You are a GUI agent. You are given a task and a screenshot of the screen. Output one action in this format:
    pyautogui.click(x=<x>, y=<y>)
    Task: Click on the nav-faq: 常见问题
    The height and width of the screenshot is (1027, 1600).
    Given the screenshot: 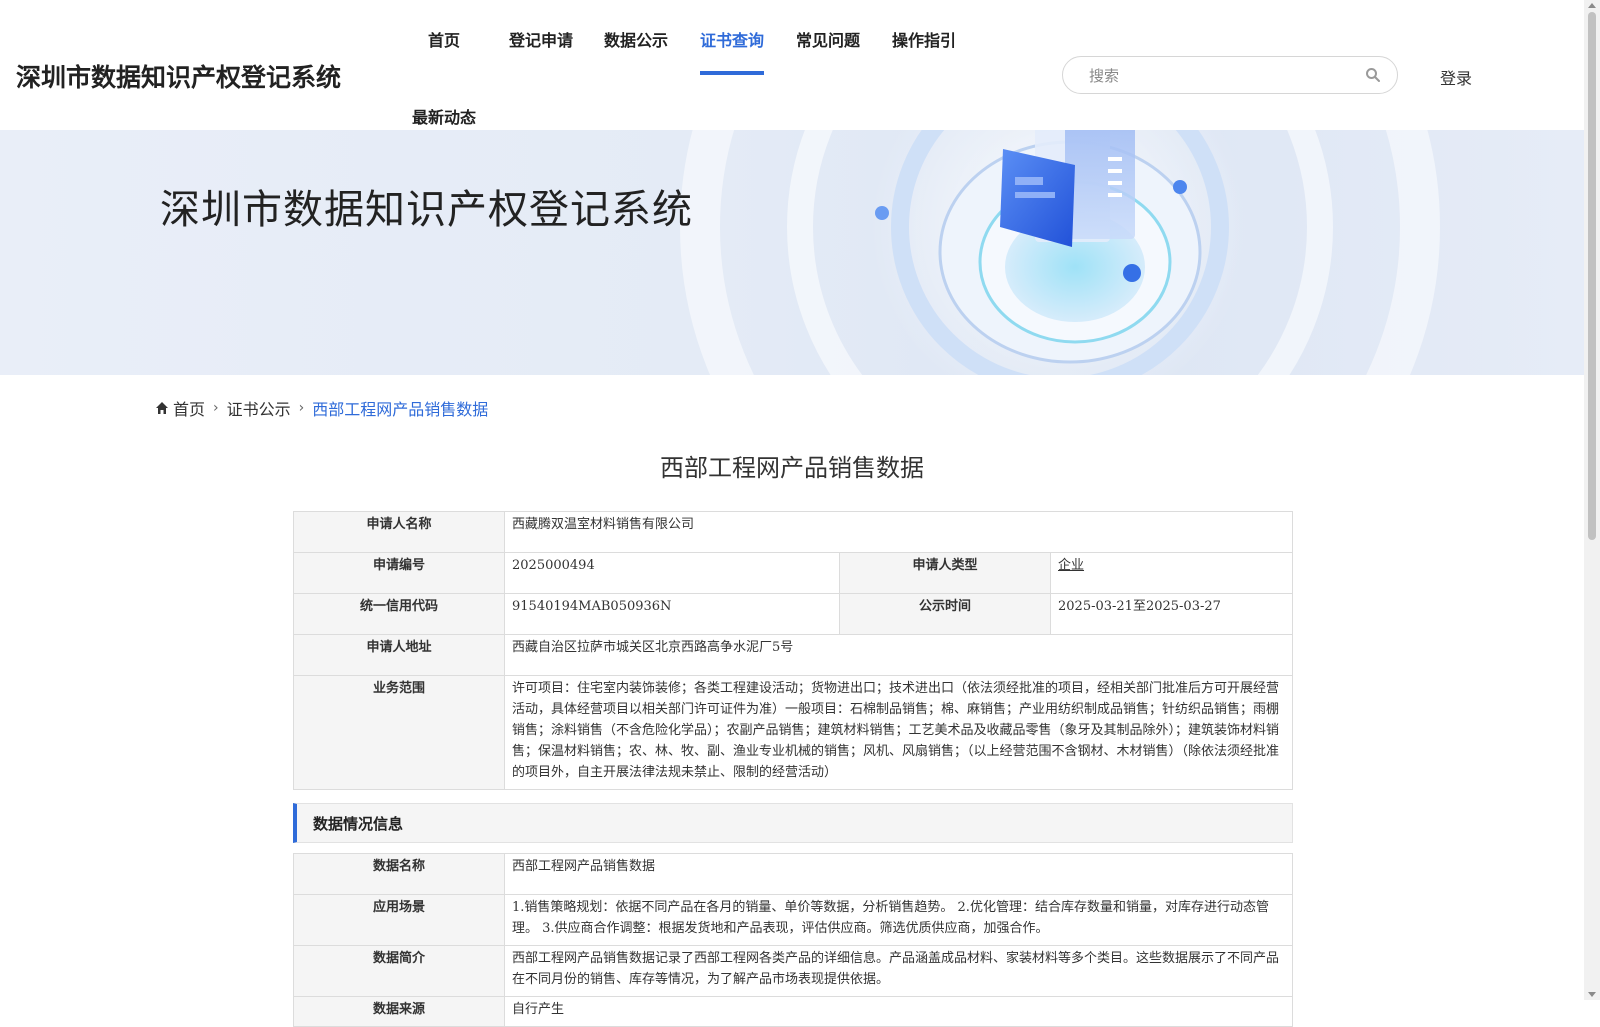 What is the action you would take?
    pyautogui.click(x=828, y=39)
    